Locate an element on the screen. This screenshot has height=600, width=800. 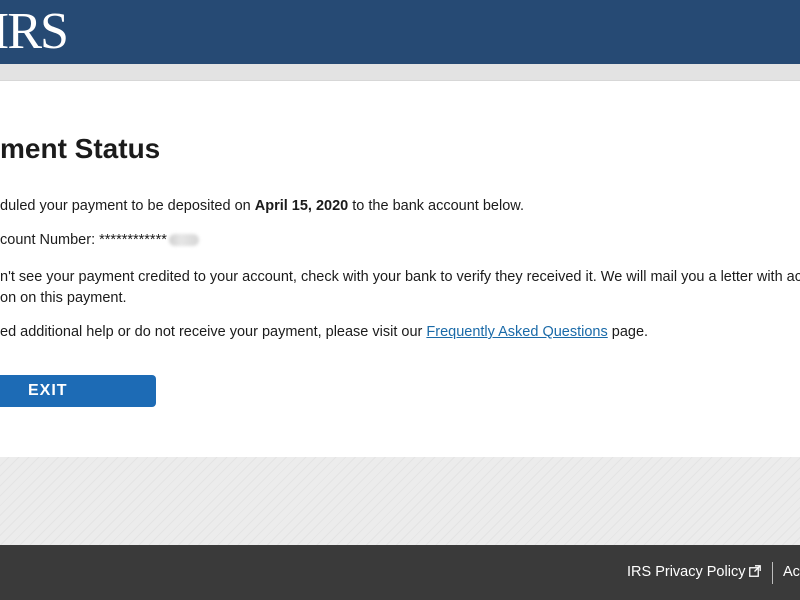
deposit-date: April 15, 2020 is located at coordinates (301, 206).